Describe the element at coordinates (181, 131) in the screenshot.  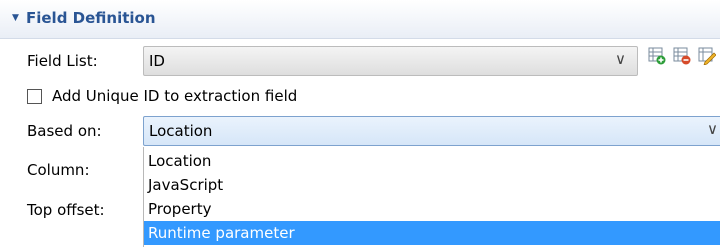
I see `based-on-value: Location` at that location.